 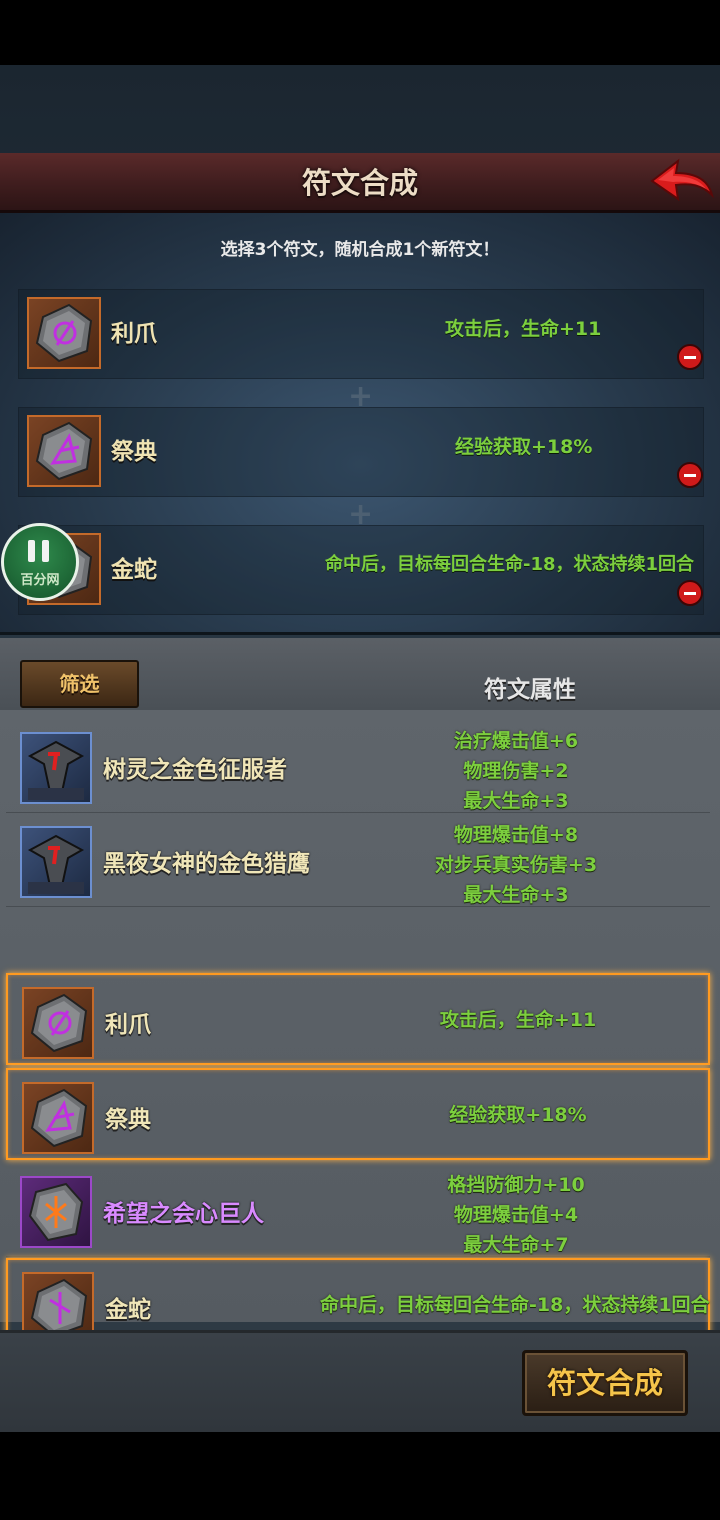 I want to click on rune-list-item: 树灵之金色征服者 治疗爆击值+6 物理伤害+2 最大生命+3, so click(x=358, y=766).